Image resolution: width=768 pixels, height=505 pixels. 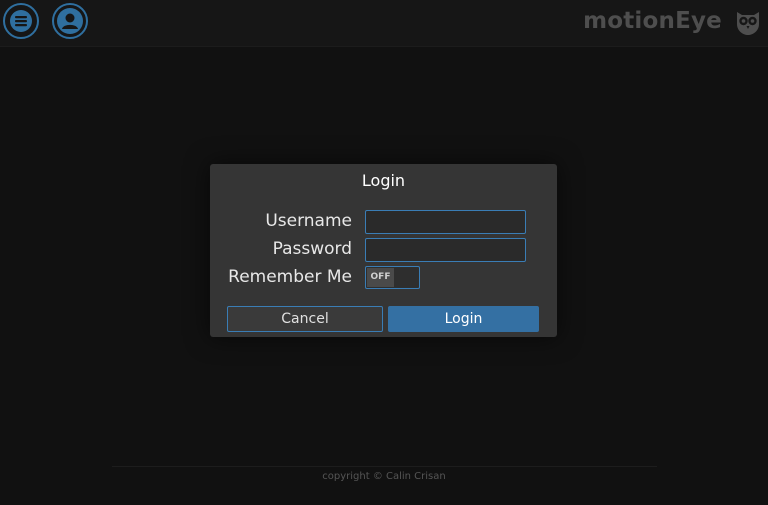 What do you see at coordinates (380, 277) in the screenshot?
I see `toggle-state-label: OFF` at bounding box center [380, 277].